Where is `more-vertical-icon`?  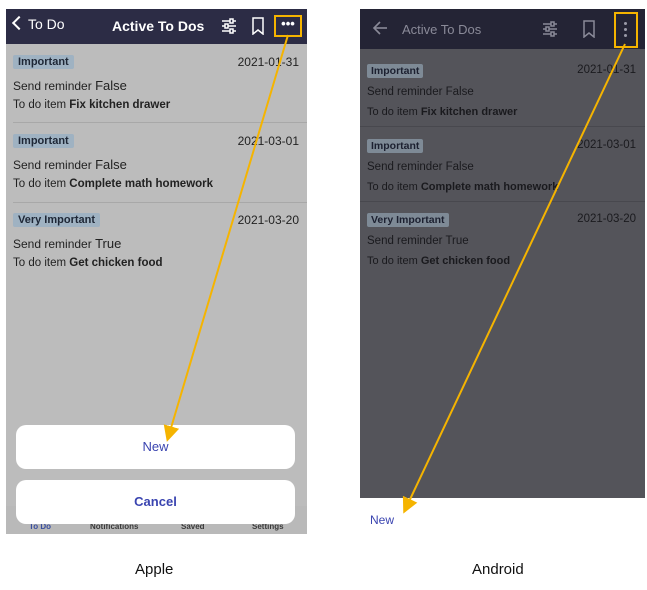 more-vertical-icon is located at coordinates (626, 30).